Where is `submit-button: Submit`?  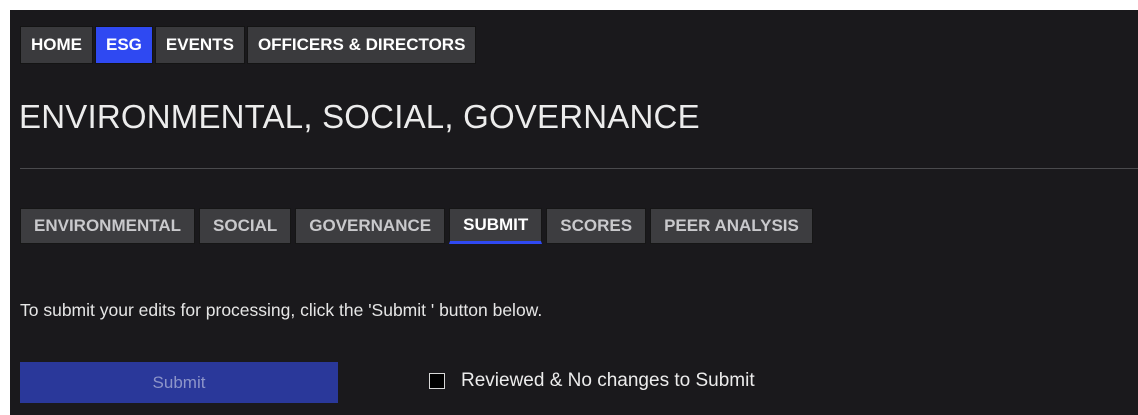
submit-button: Submit is located at coordinates (179, 382).